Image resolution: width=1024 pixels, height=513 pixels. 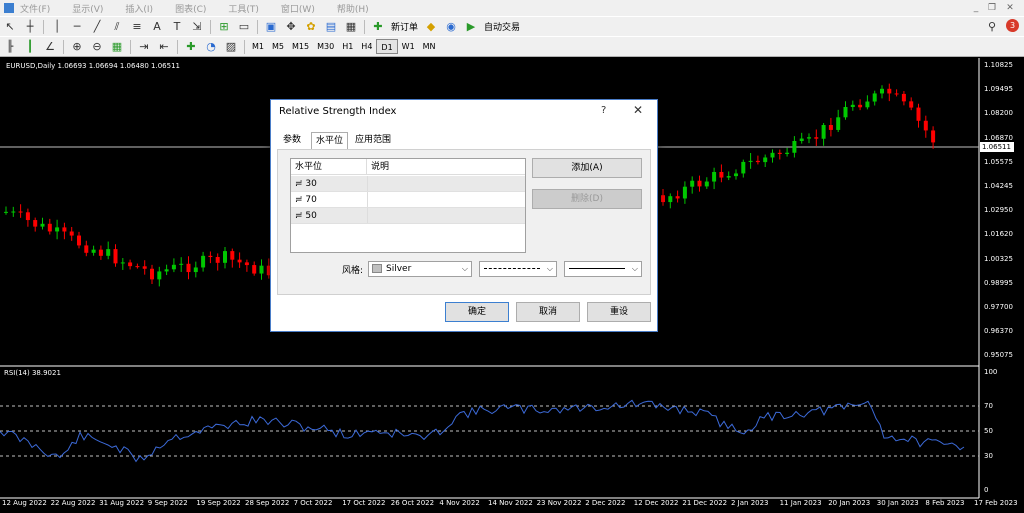 What do you see at coordinates (87, 8) in the screenshot?
I see `menu-view: 显示(V)` at bounding box center [87, 8].